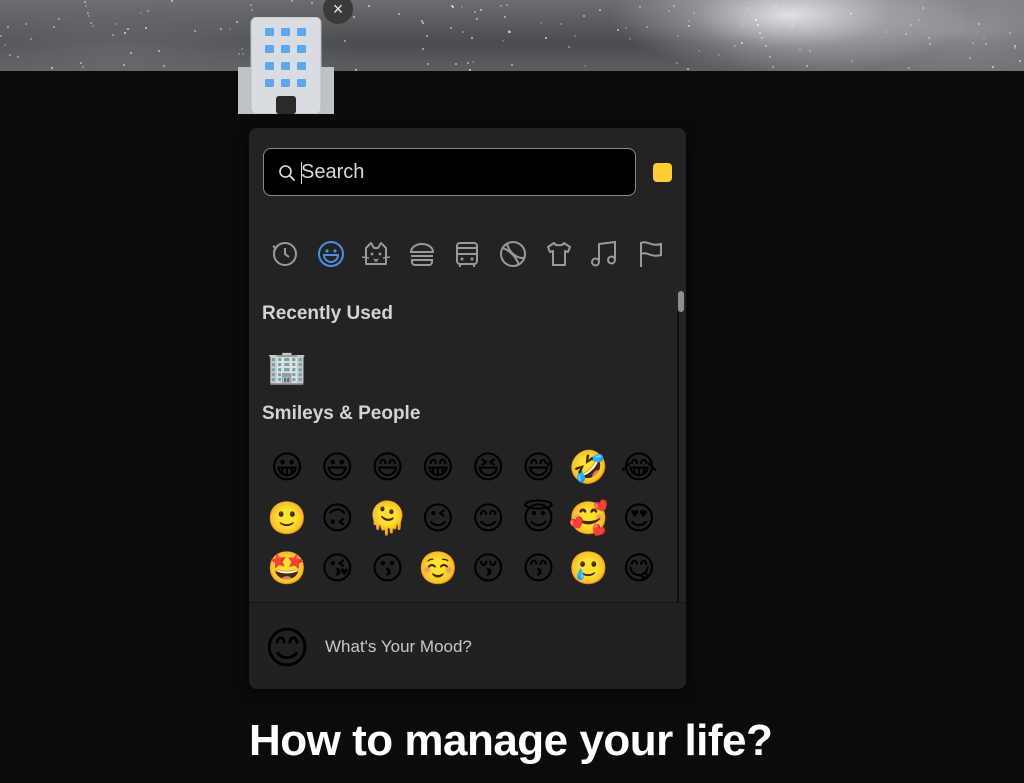 The width and height of the screenshot is (1024, 783). I want to click on emoji-cell: 😍, so click(639, 518).